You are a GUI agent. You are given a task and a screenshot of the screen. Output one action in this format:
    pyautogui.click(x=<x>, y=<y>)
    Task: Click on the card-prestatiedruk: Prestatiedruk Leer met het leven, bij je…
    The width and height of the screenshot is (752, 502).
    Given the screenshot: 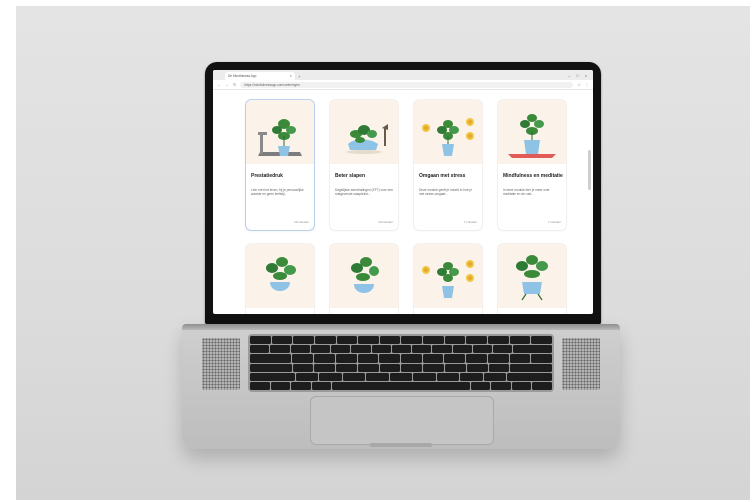 What is the action you would take?
    pyautogui.click(x=280, y=165)
    